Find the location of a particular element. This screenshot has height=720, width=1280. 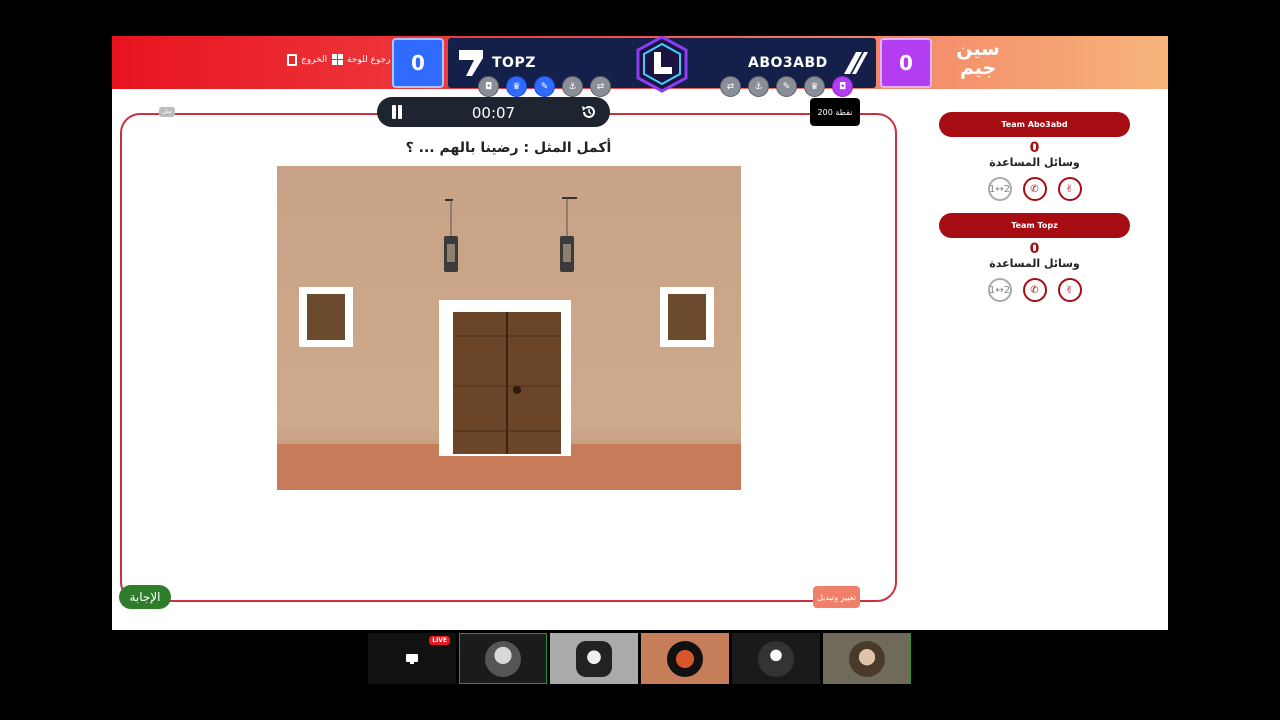

monitor-icon is located at coordinates (412, 658).